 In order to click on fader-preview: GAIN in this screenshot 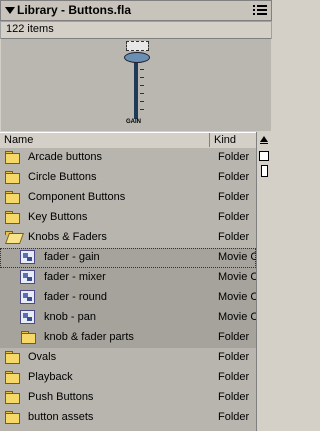, I will do `click(137, 84)`.